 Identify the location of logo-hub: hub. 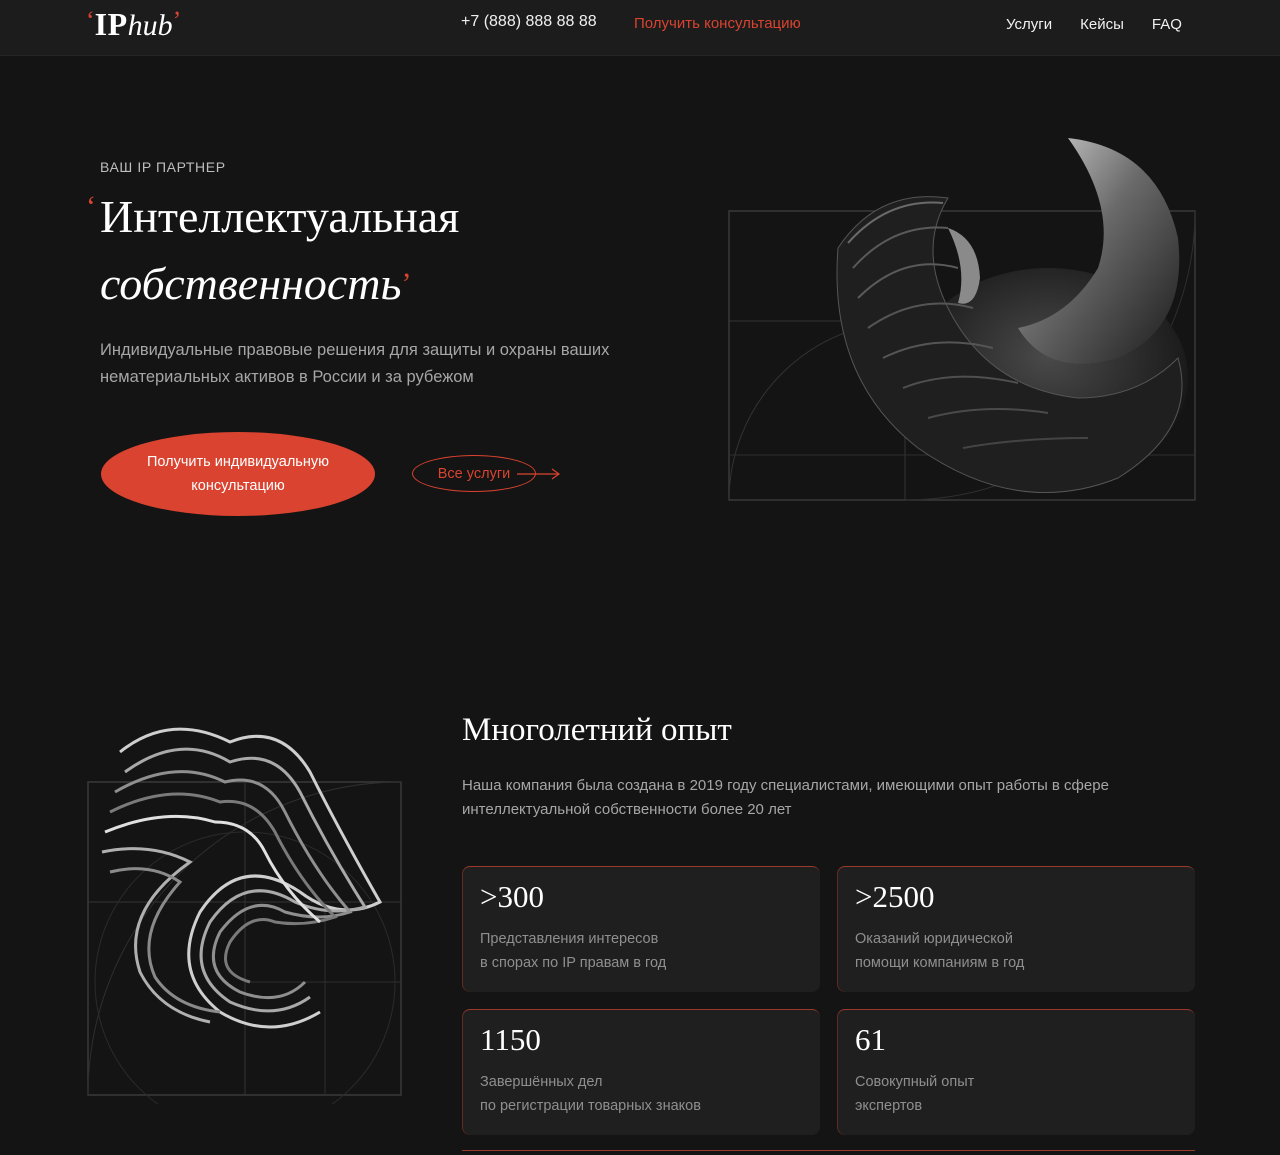
(150, 25).